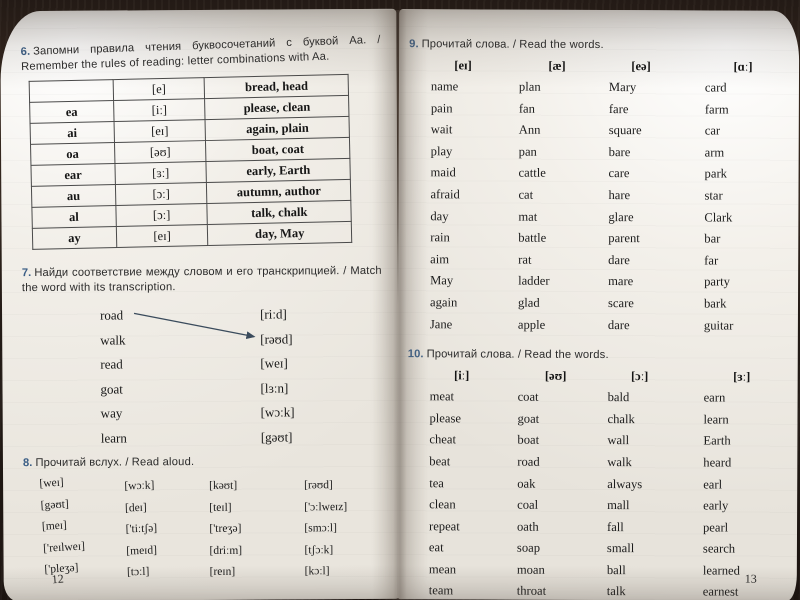 The height and width of the screenshot is (600, 800). Describe the element at coordinates (277, 339) in the screenshot. I see `match-transcription: [rəʊd]` at that location.